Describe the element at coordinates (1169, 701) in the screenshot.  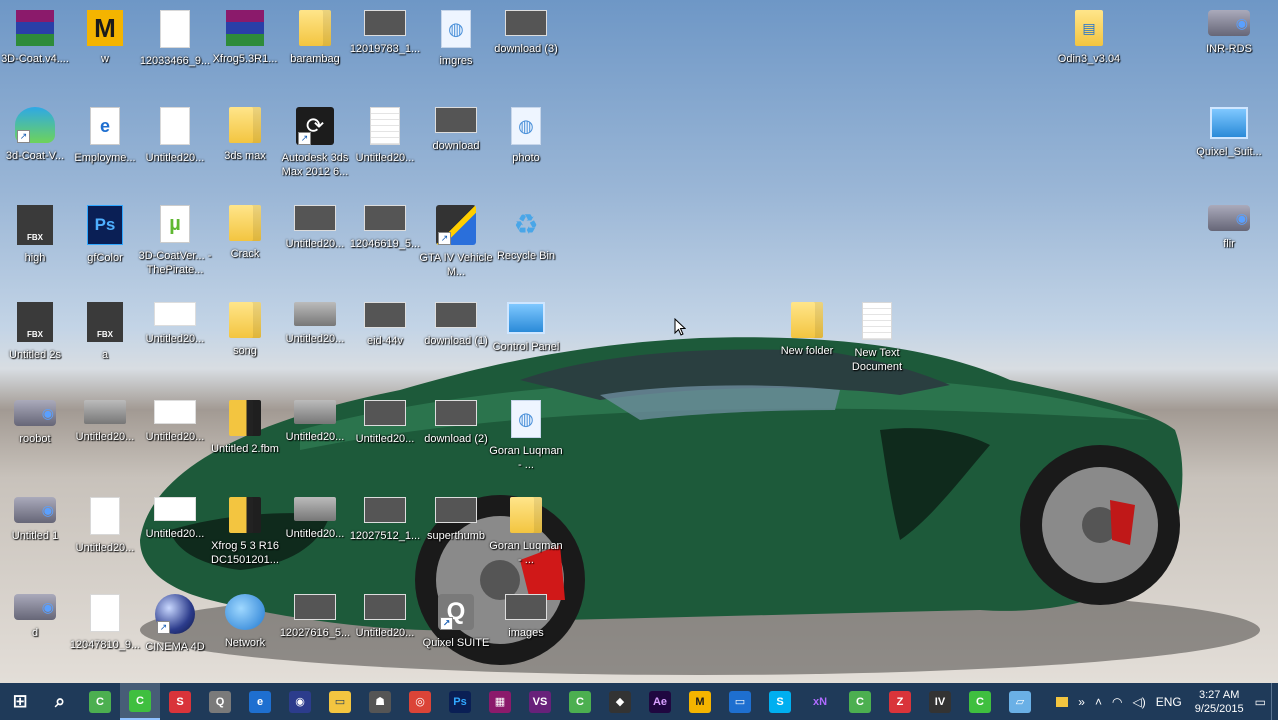
I see `input-language-indicator: ENG` at that location.